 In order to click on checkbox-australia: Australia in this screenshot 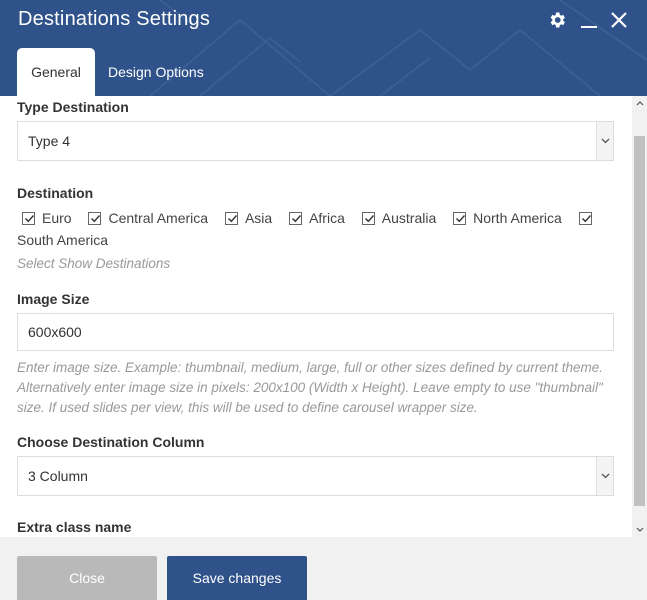, I will do `click(396, 218)`.